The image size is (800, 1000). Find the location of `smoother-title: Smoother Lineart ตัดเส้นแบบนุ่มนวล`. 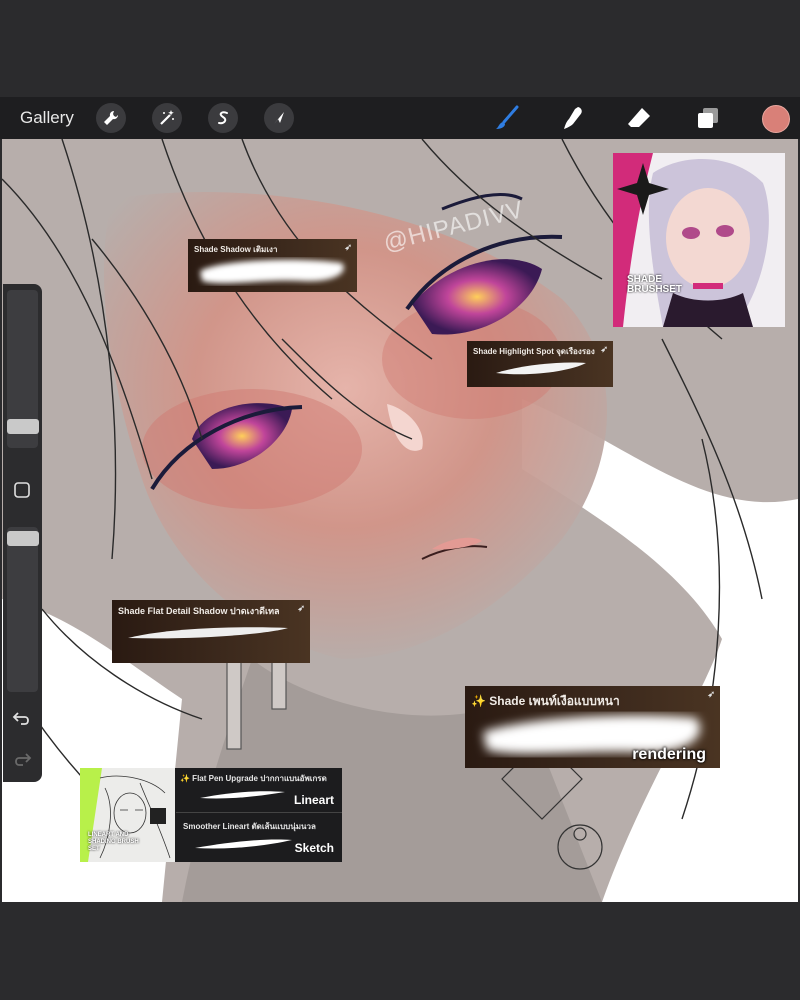

smoother-title: Smoother Lineart ตัดเส้นแบบนุ่มนวล is located at coordinates (249, 826).